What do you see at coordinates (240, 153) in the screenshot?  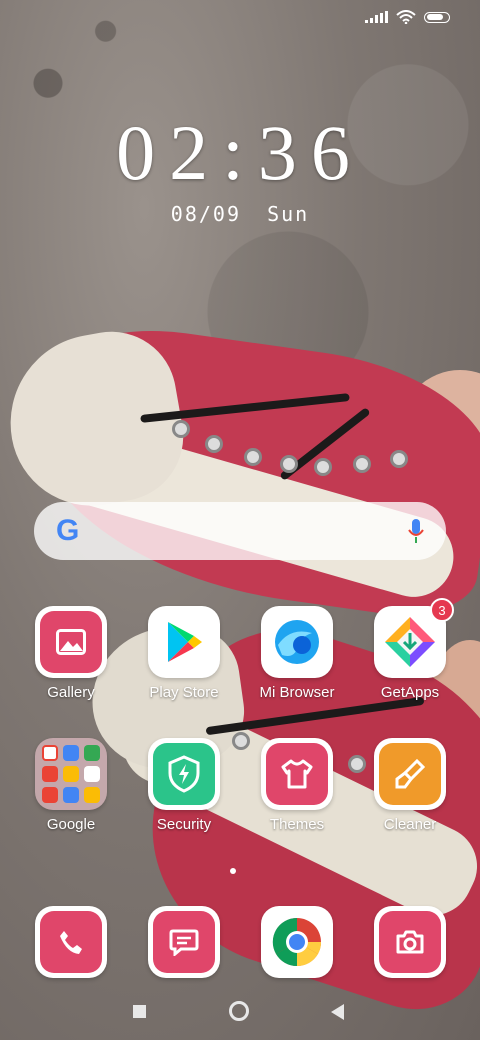 I see `clock-time: 02:36` at bounding box center [240, 153].